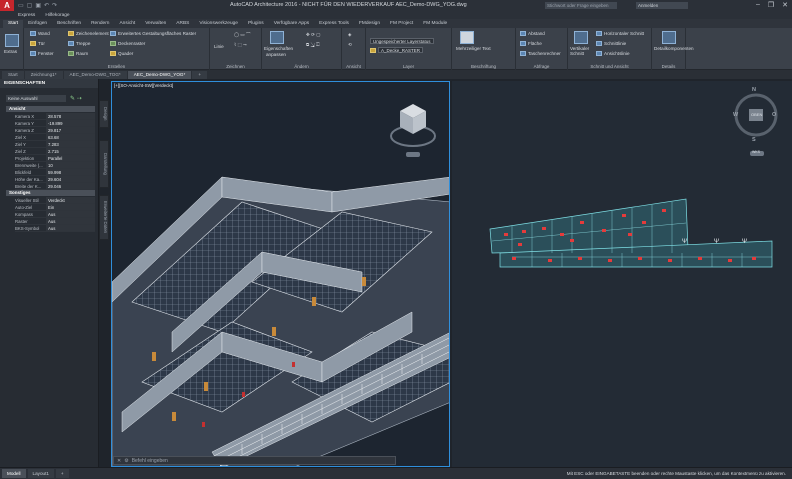  What do you see at coordinates (159, 75) in the screenshot?
I see `doc-tab-yog: AEC_Demo-DWG_YOG*` at bounding box center [159, 75].